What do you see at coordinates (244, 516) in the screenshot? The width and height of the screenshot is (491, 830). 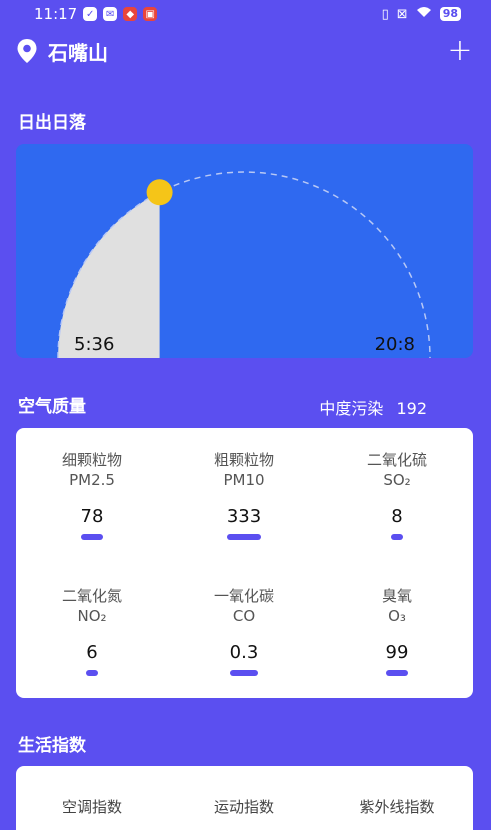 I see `aq-item-value: 333` at bounding box center [244, 516].